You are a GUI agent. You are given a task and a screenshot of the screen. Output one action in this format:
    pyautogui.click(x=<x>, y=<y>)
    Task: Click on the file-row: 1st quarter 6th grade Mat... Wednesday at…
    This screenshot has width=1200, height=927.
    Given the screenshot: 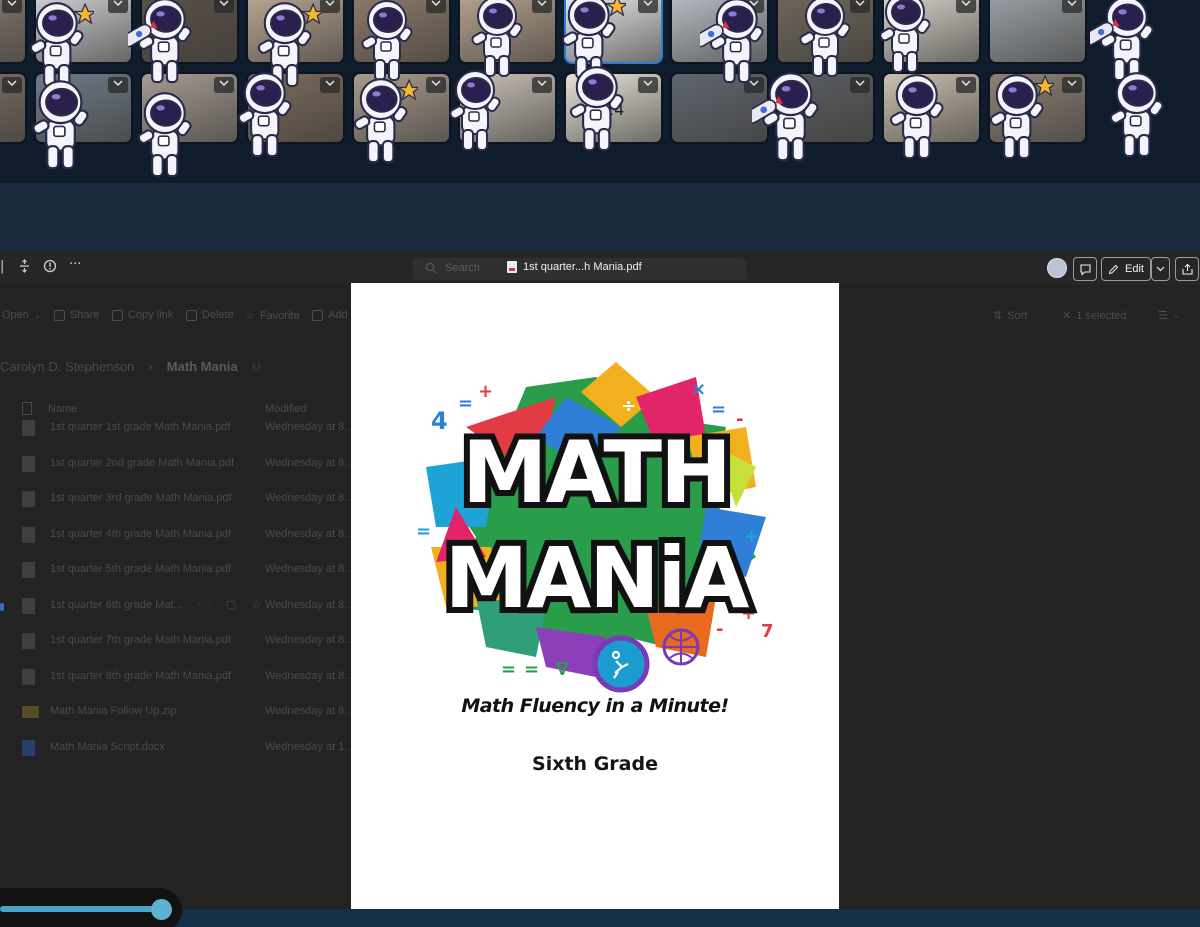 What is the action you would take?
    pyautogui.click(x=176, y=607)
    